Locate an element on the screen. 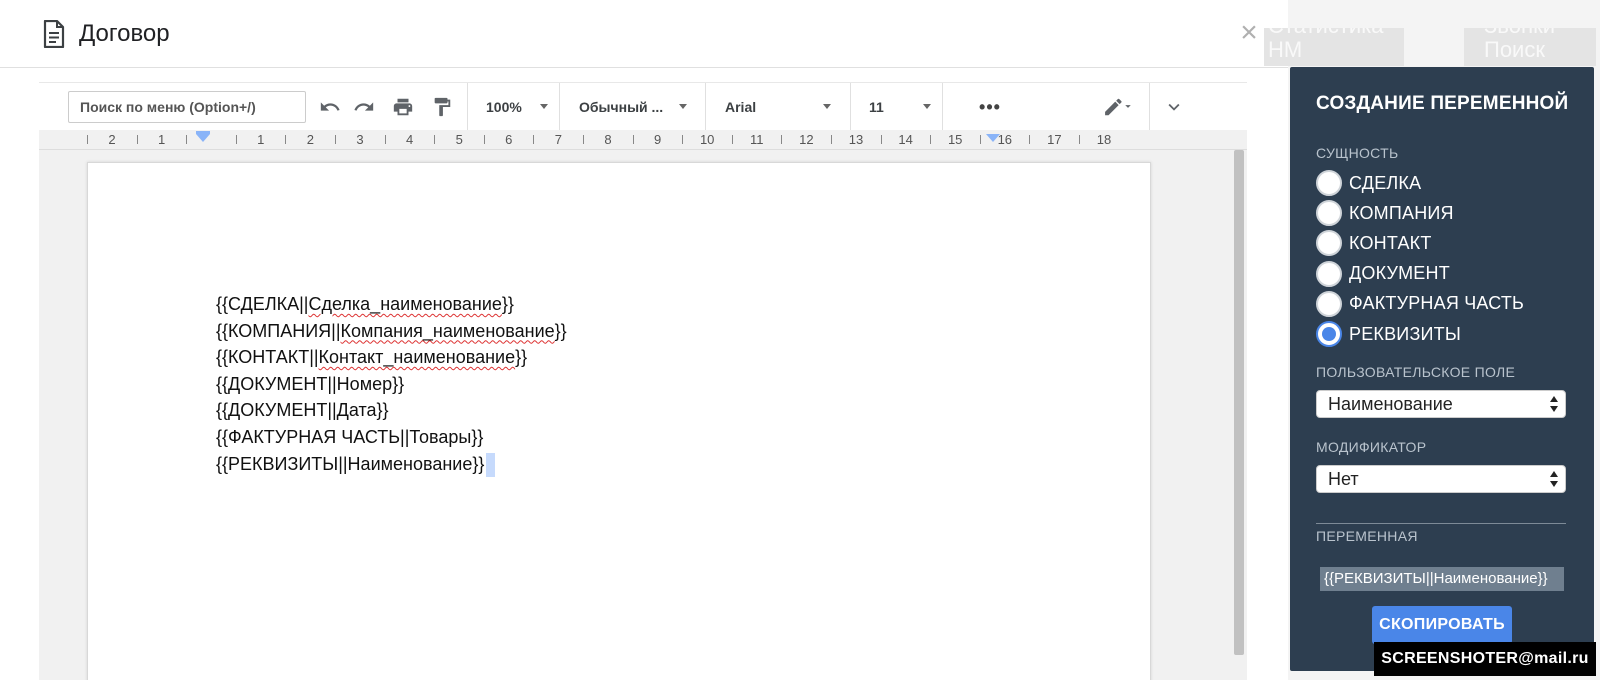  entity-radio-2: КОМПАНИЯ is located at coordinates (1385, 213).